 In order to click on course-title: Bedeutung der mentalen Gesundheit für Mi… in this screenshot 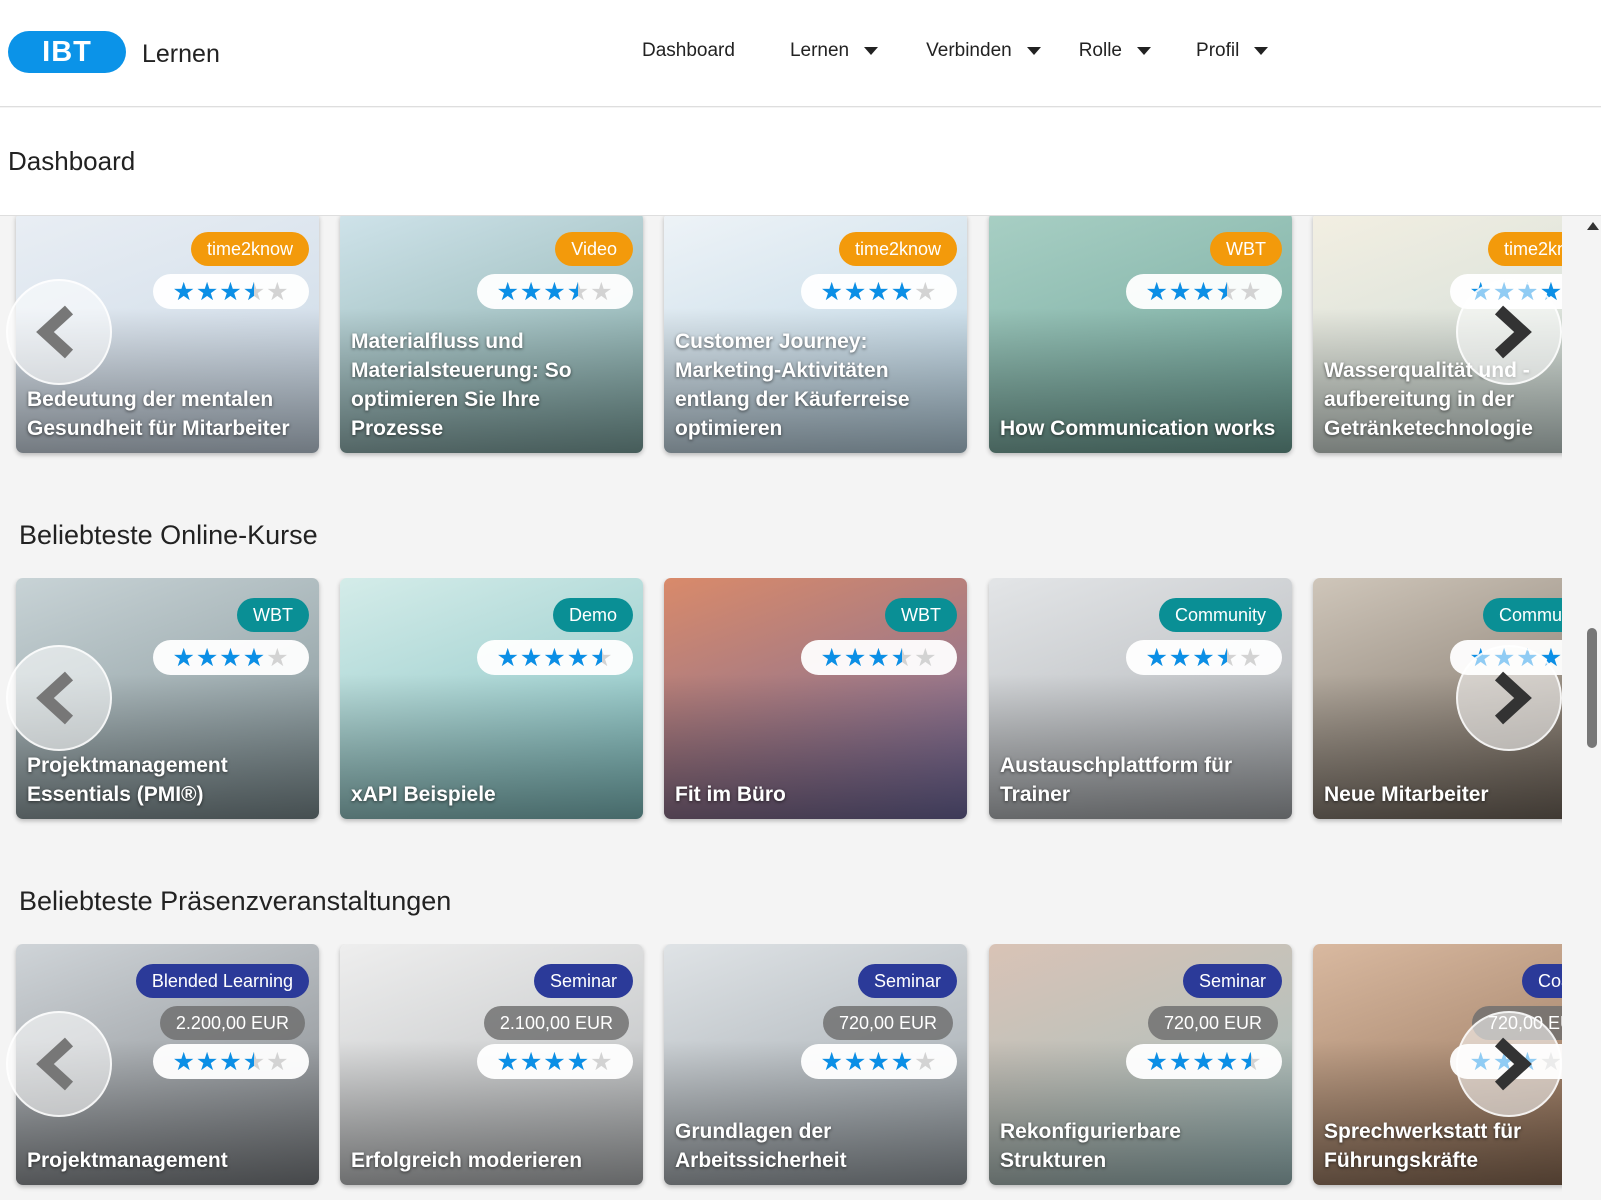, I will do `click(158, 414)`.